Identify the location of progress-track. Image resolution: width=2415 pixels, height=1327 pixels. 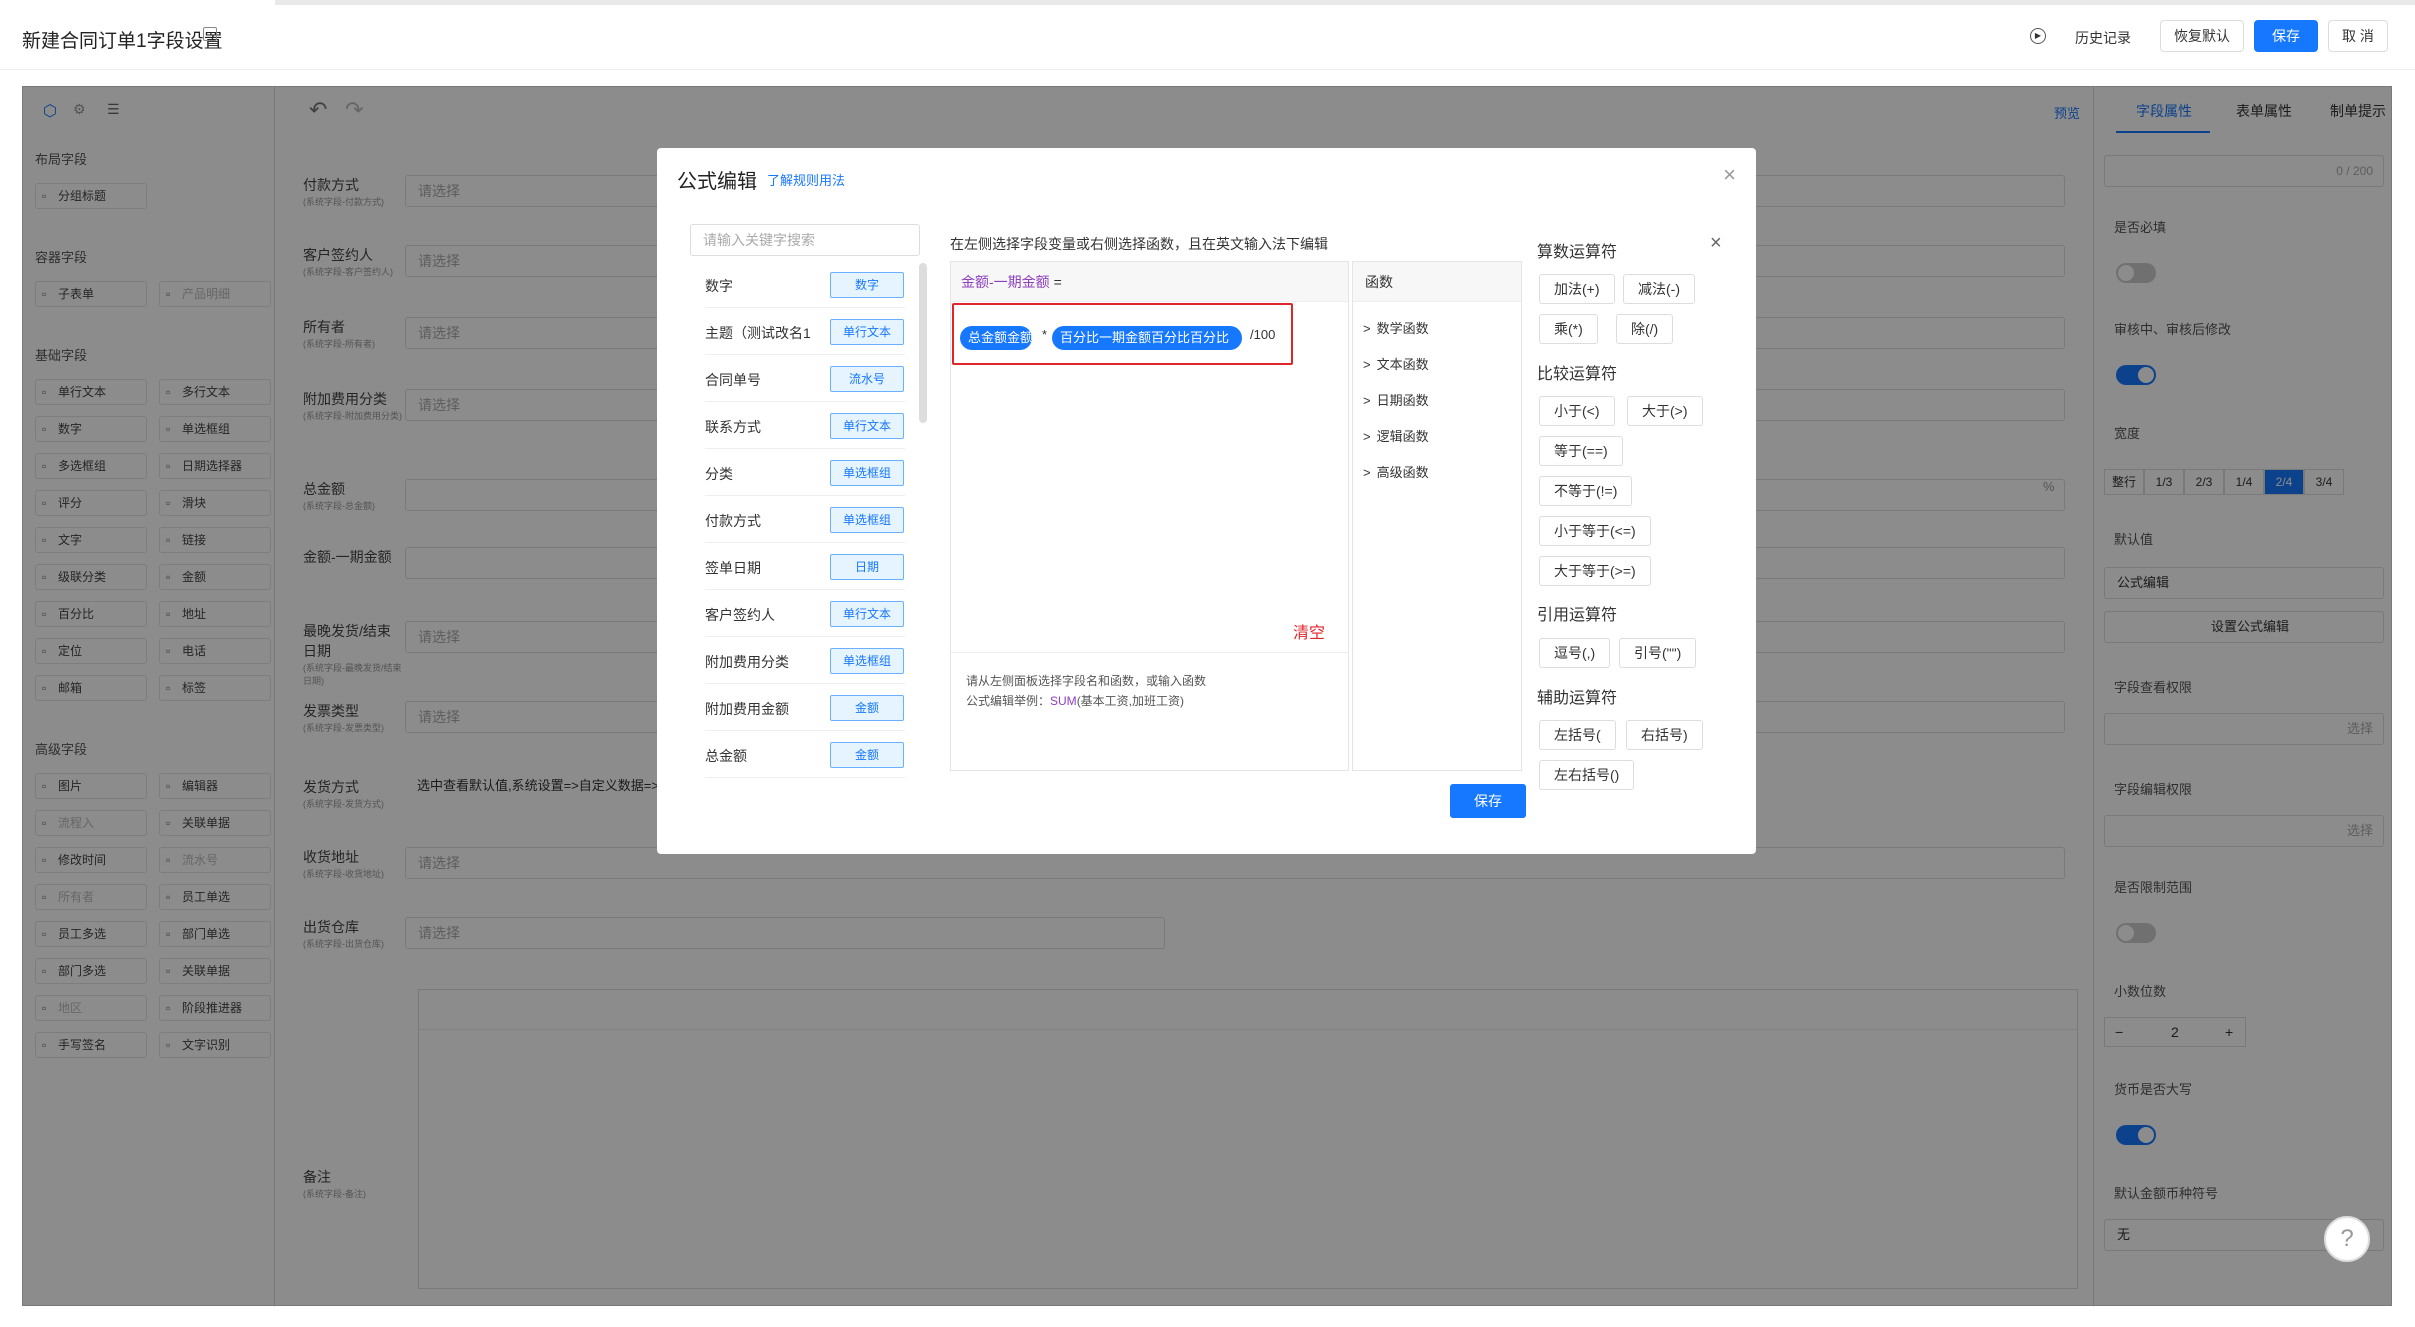
(1345, 2).